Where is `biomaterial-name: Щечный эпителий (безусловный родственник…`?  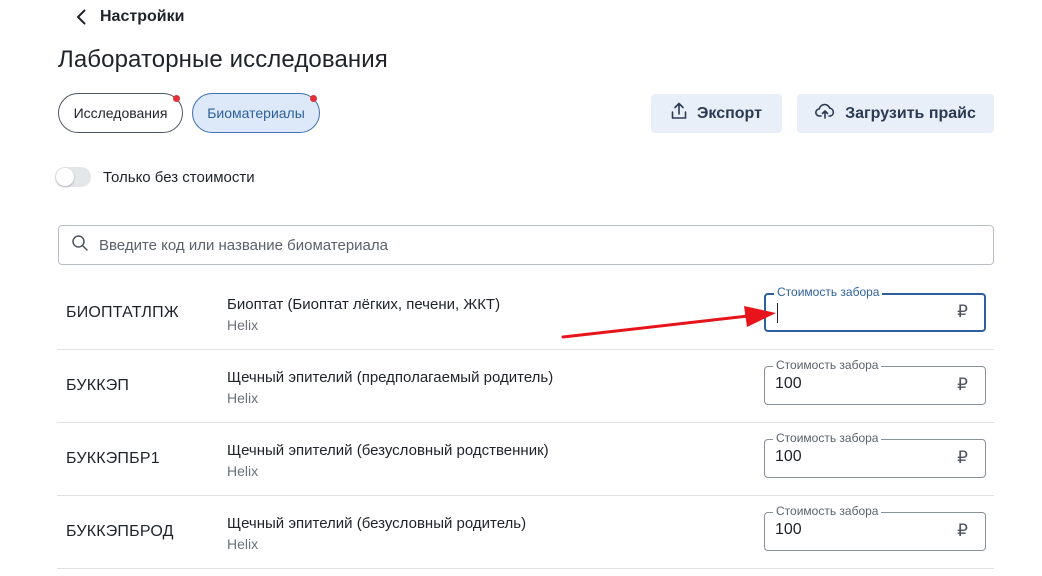 biomaterial-name: Щечный эпителий (безусловный родственник… is located at coordinates (388, 450).